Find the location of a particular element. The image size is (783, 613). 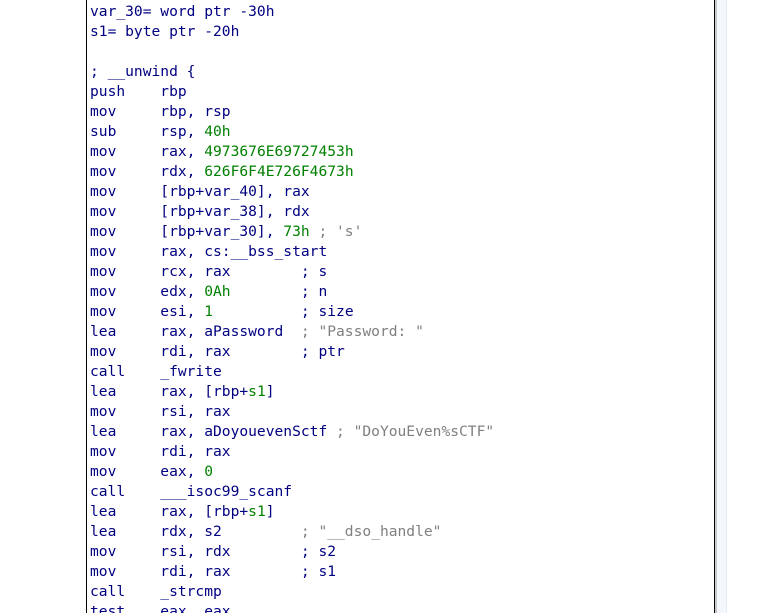

asm-line: ; __unwind { is located at coordinates (292, 72).